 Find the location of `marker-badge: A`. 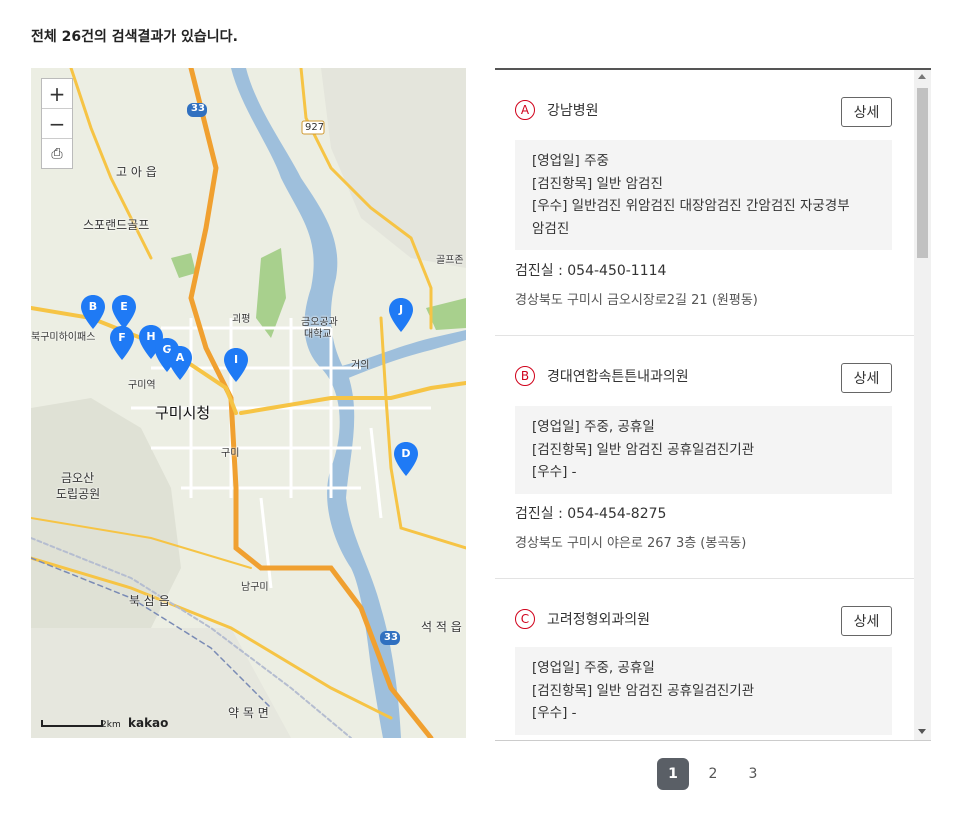

marker-badge: A is located at coordinates (525, 110).